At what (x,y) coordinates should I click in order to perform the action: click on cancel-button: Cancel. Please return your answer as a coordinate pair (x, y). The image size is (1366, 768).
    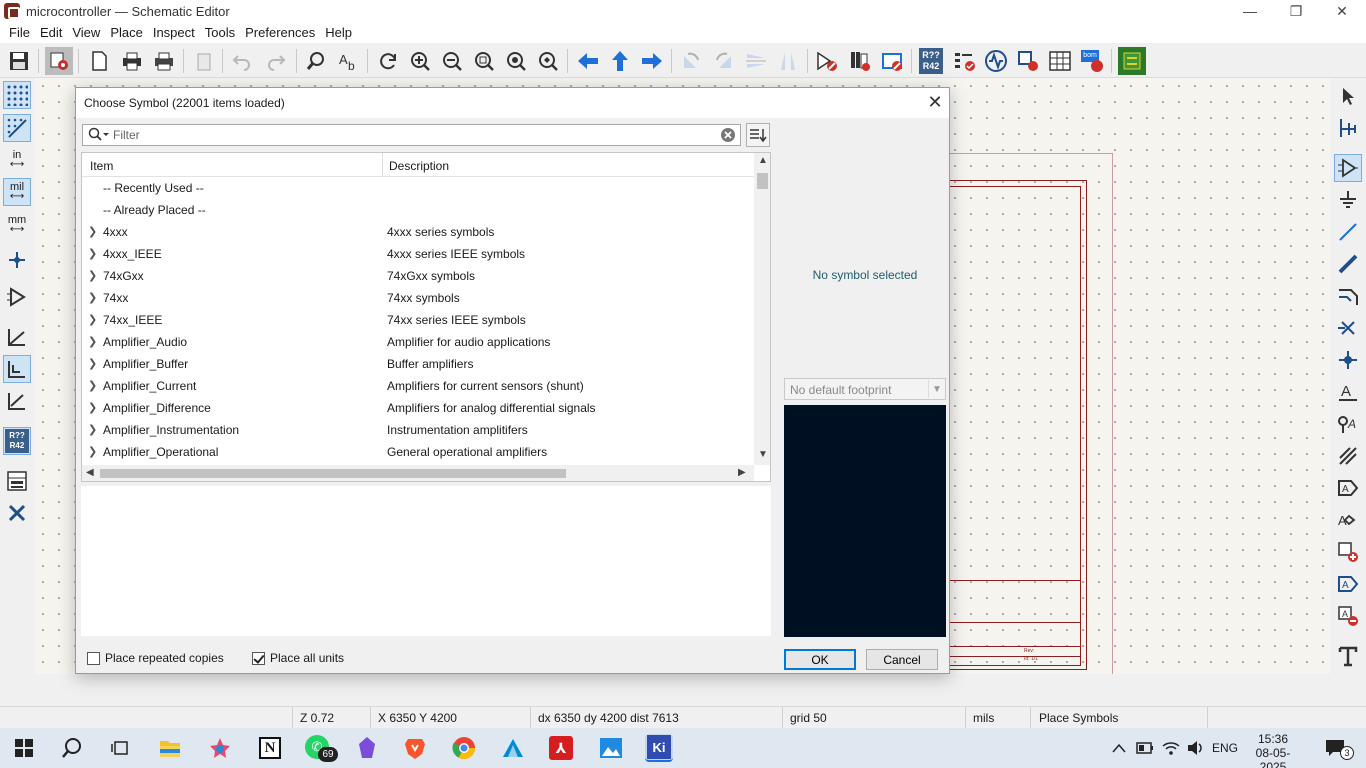
    Looking at the image, I should click on (902, 659).